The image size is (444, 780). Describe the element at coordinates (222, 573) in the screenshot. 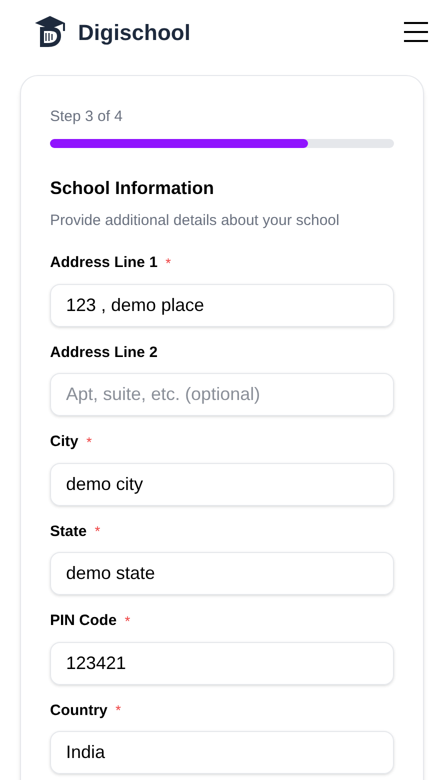

I see `input-field: demo state` at that location.